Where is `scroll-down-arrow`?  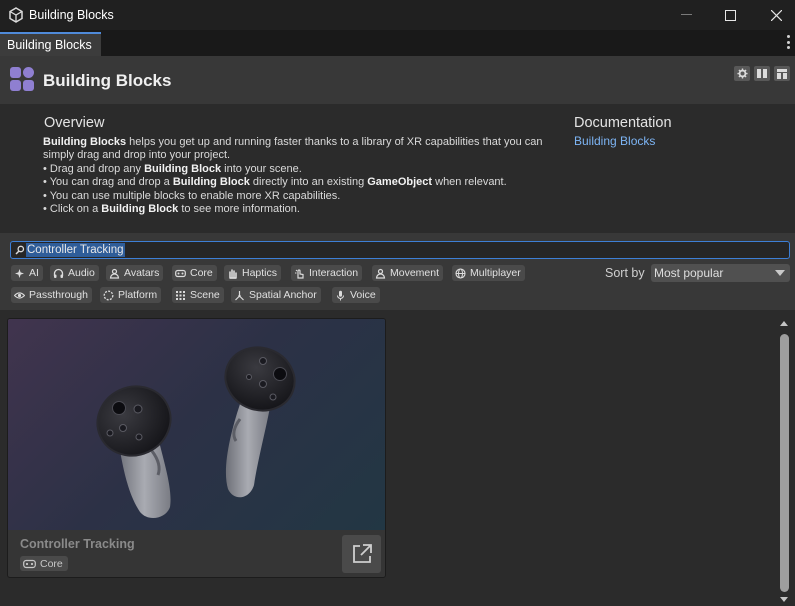
scroll-down-arrow is located at coordinates (784, 599).